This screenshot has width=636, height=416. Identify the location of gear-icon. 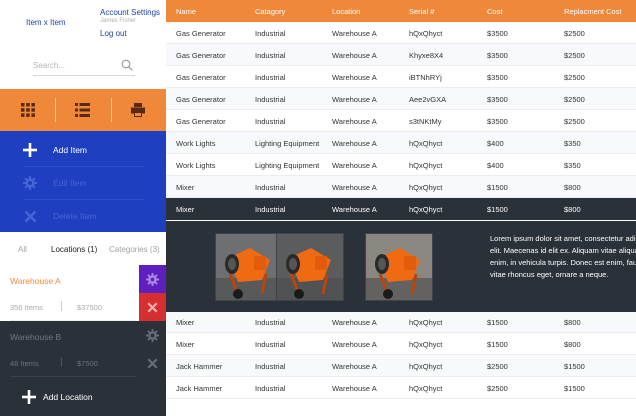
(152, 279).